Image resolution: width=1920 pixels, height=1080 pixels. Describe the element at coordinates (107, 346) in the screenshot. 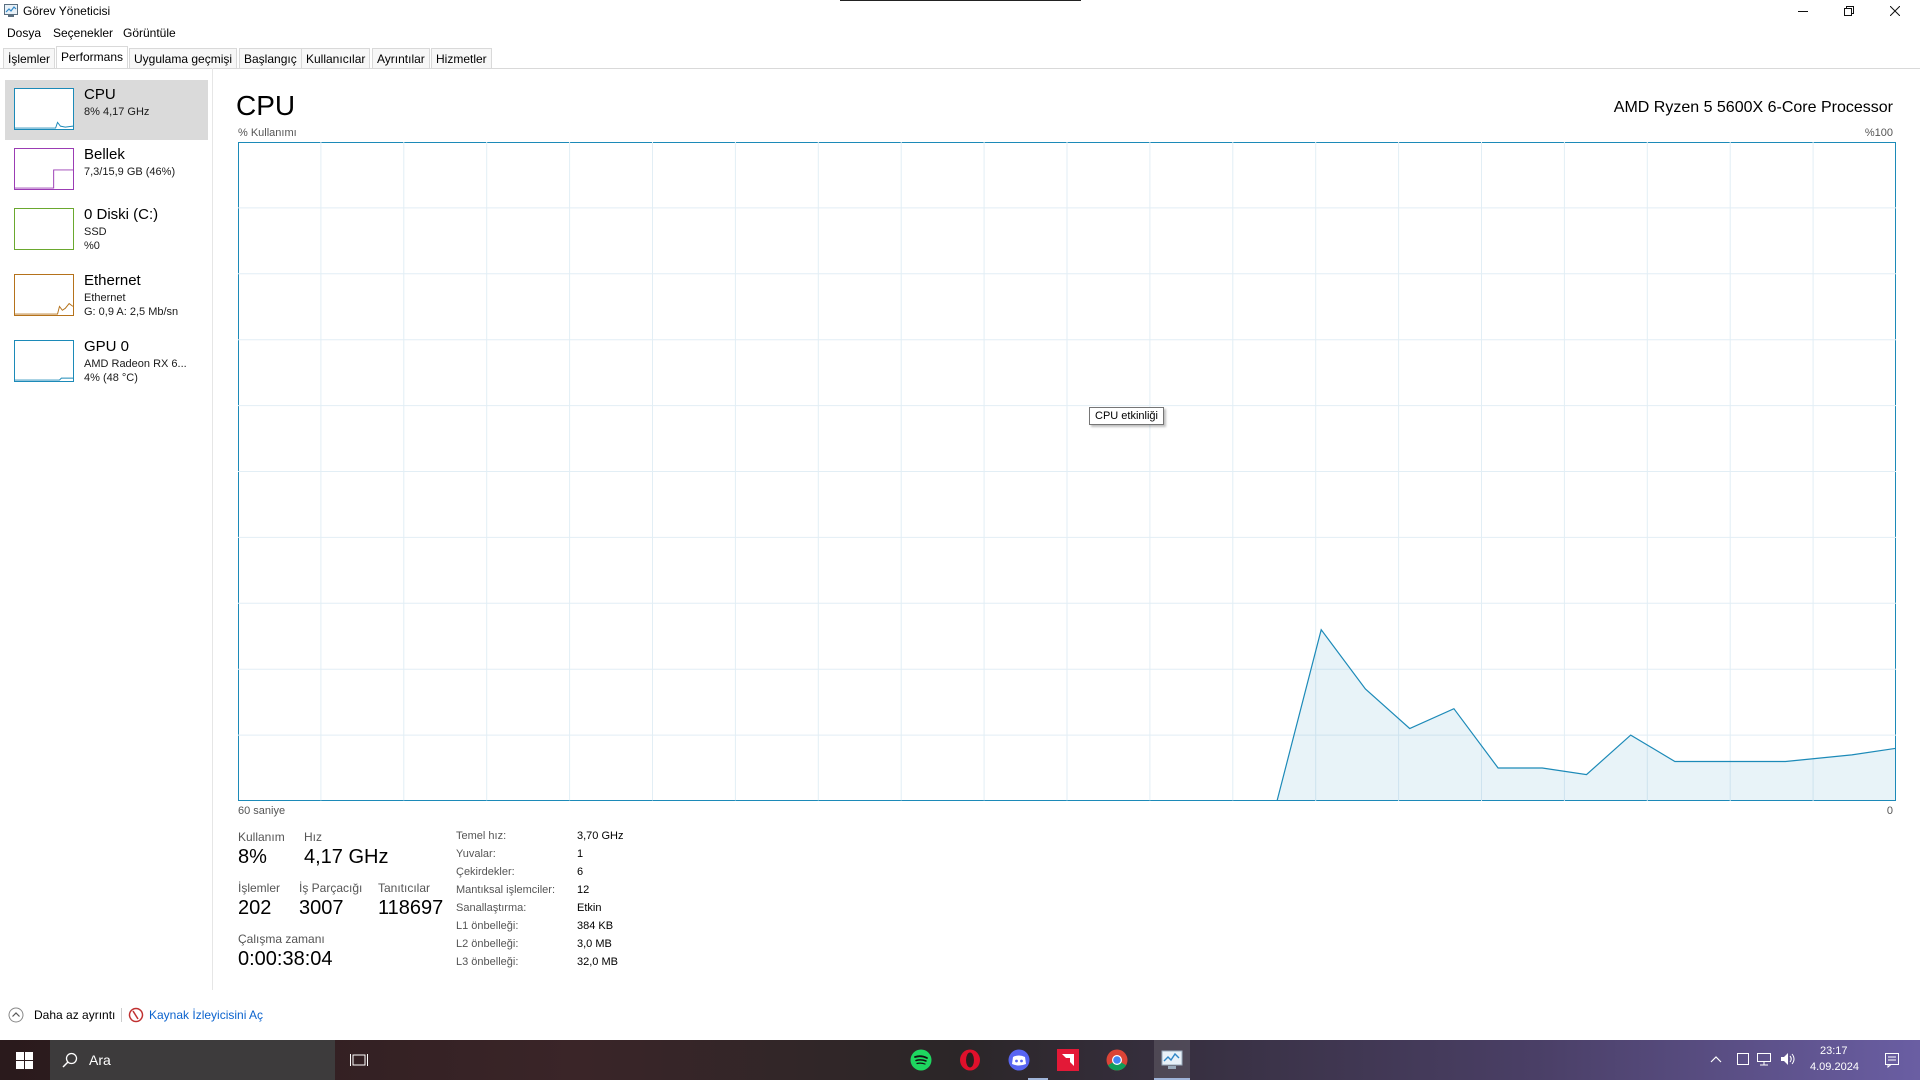

I see `sidebar-item-name: GPU 0` at that location.